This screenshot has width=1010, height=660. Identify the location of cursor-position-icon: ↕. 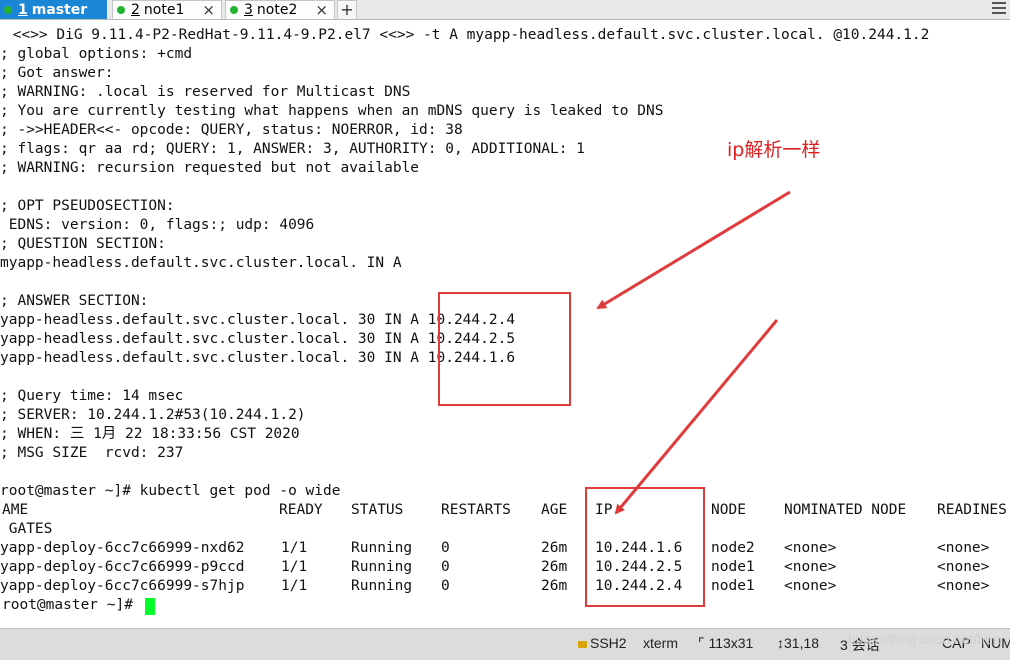
(780, 643).